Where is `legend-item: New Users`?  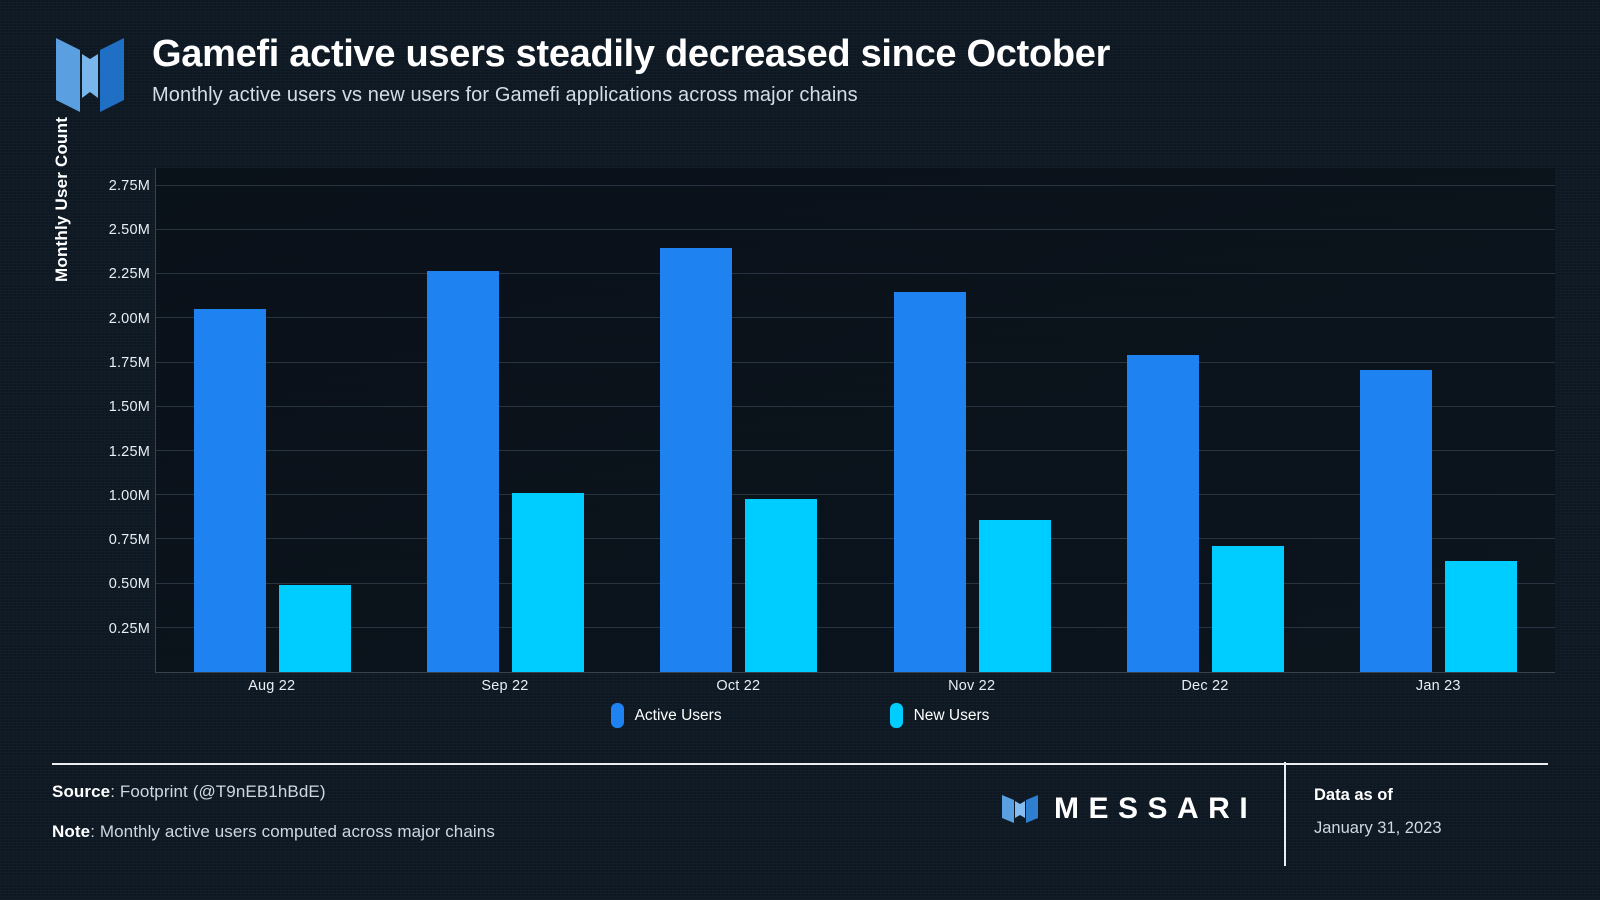 legend-item: New Users is located at coordinates (939, 715).